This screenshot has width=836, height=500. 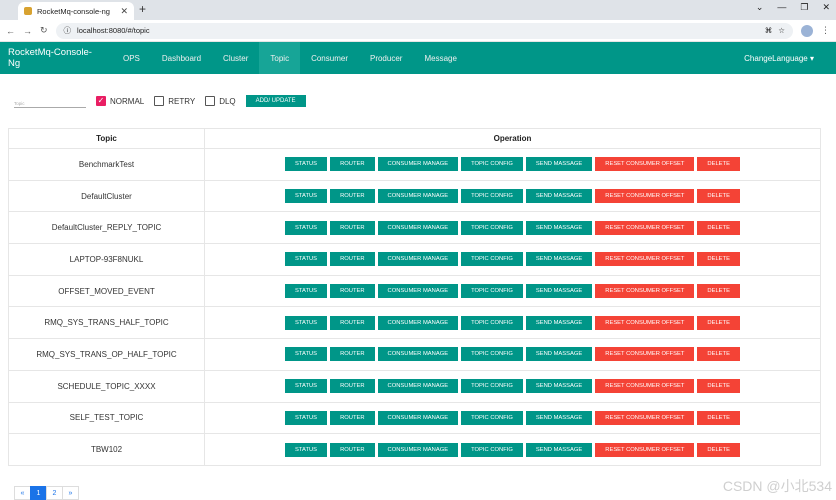 I want to click on menu-icon: ⋮, so click(x=825, y=30).